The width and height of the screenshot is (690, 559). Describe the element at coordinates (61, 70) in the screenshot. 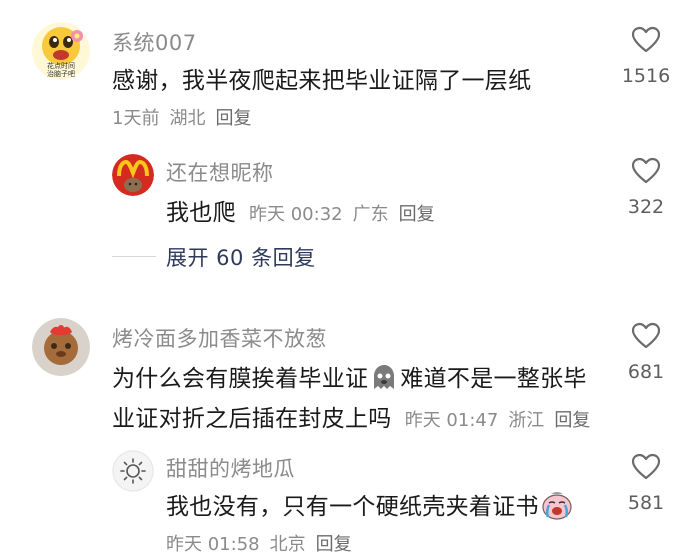

I see `avatar-caption: 花点时间 治脑子吧` at that location.